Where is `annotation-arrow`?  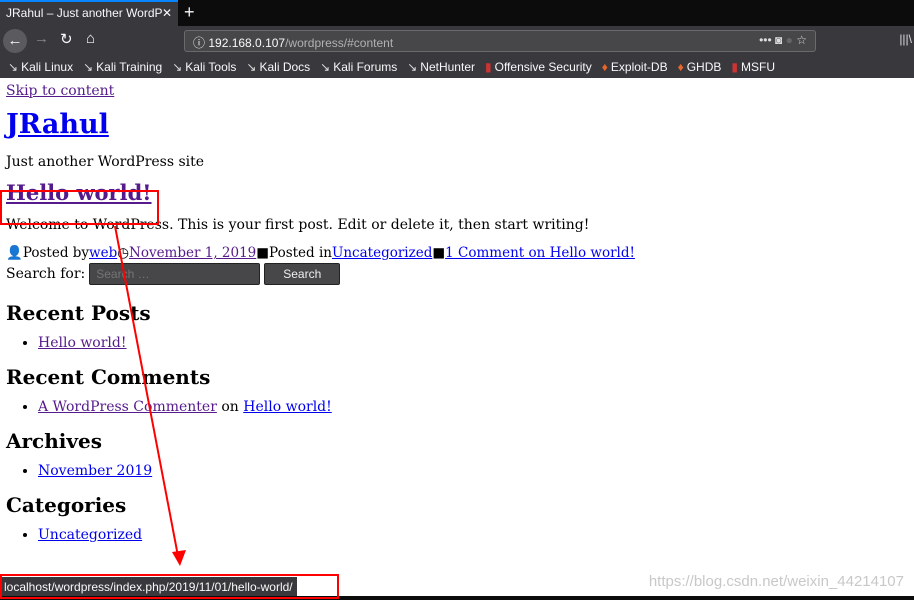
annotation-arrow is located at coordinates (146, 391).